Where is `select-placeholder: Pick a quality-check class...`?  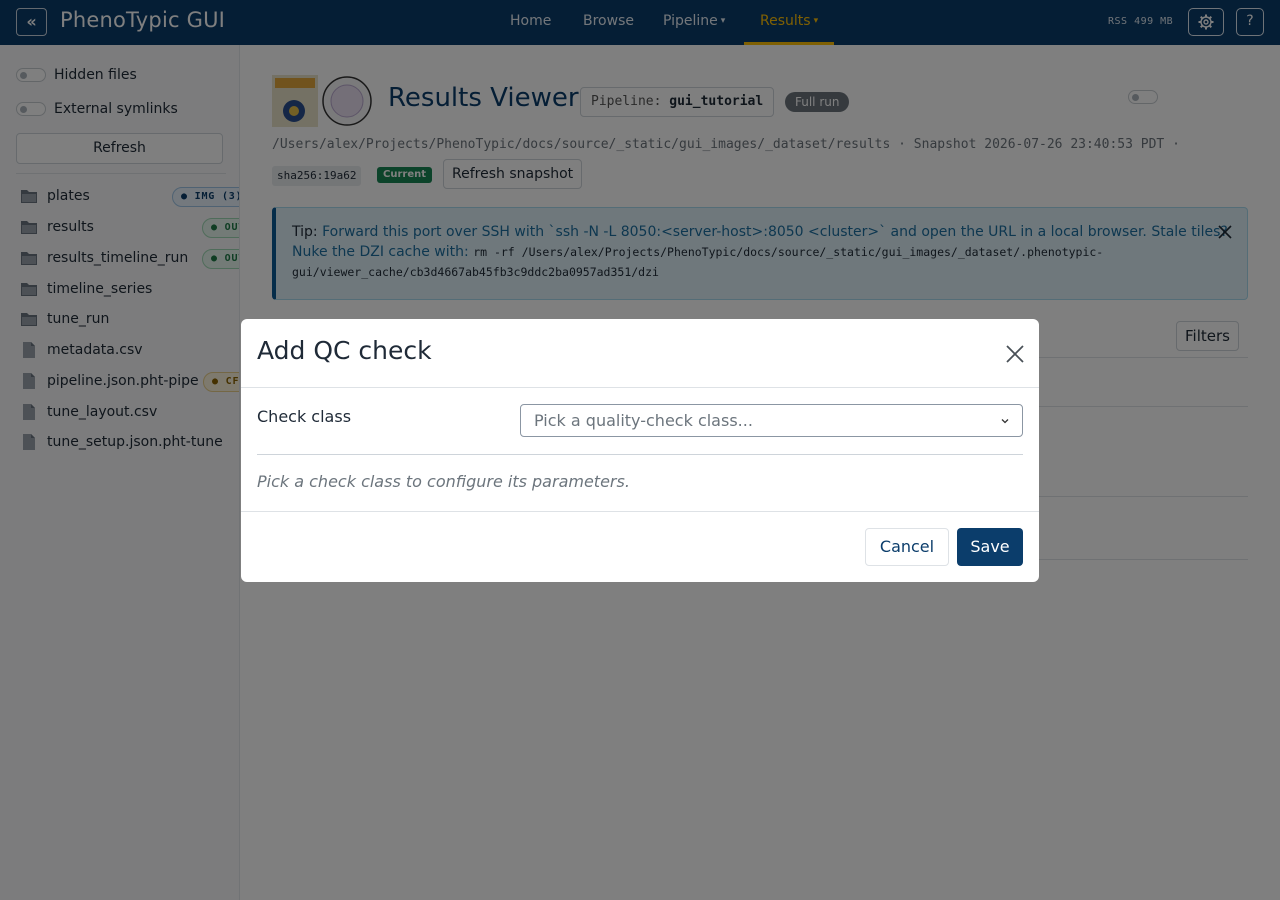
select-placeholder: Pick a quality-check class... is located at coordinates (643, 420).